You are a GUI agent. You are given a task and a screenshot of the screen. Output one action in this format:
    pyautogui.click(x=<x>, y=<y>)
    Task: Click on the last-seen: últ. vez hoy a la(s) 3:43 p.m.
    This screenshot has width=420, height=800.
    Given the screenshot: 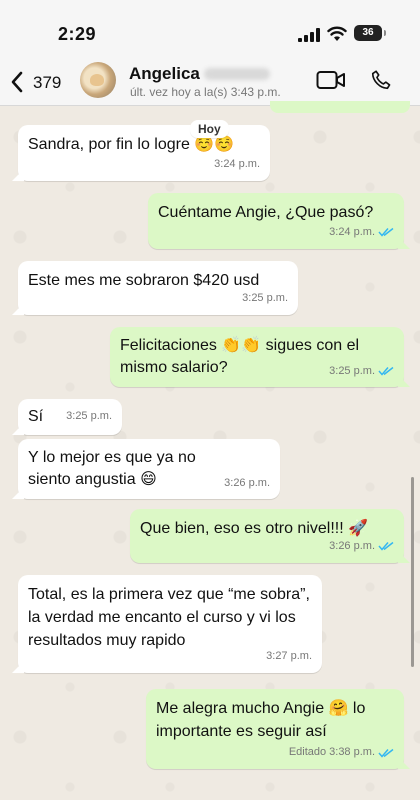 What is the action you would take?
    pyautogui.click(x=205, y=92)
    